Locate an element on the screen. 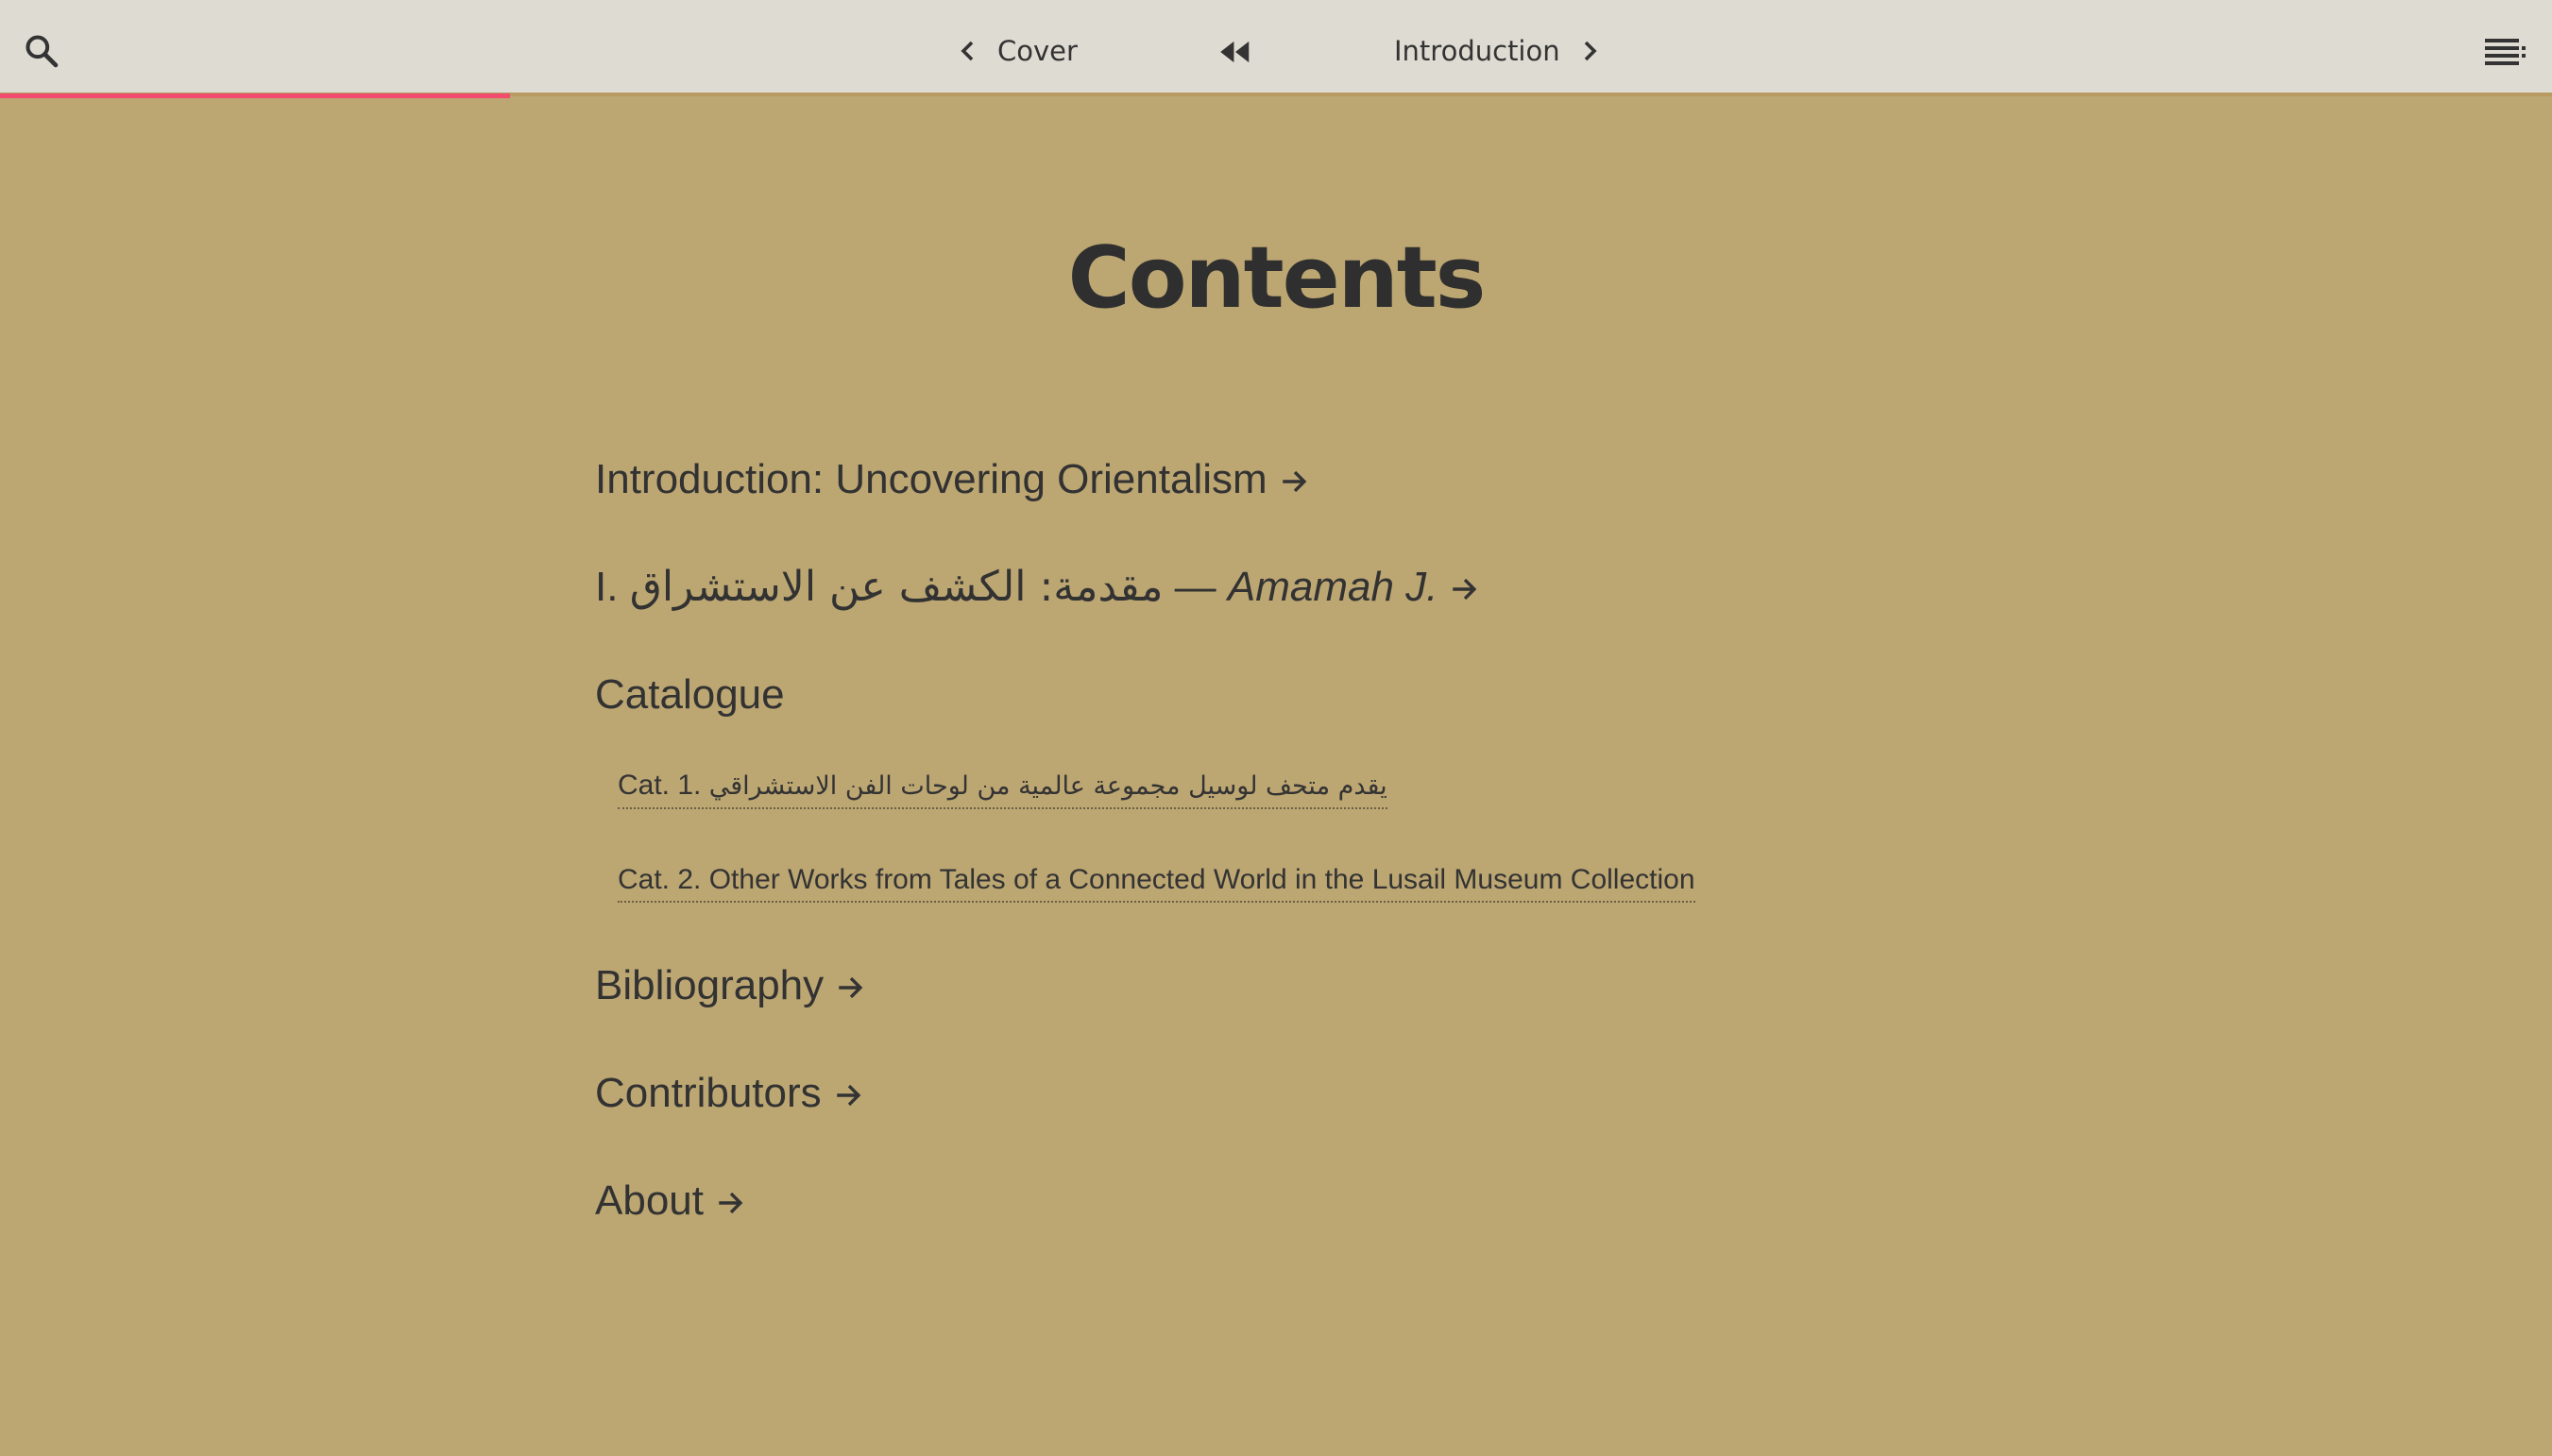 The height and width of the screenshot is (1456, 2552). toc-section-catalogue: Catalogue is located at coordinates (690, 695).